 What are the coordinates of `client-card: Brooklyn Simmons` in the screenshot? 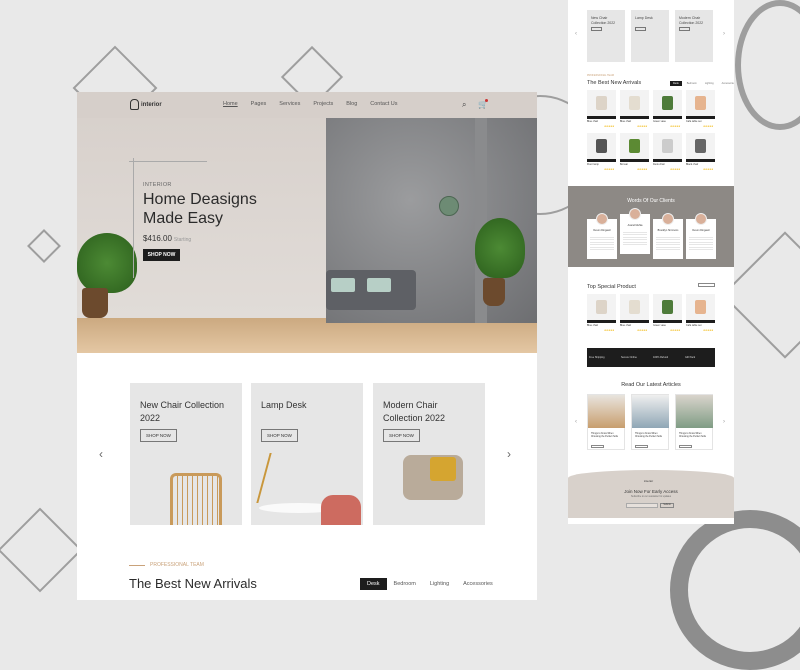 It's located at (668, 236).